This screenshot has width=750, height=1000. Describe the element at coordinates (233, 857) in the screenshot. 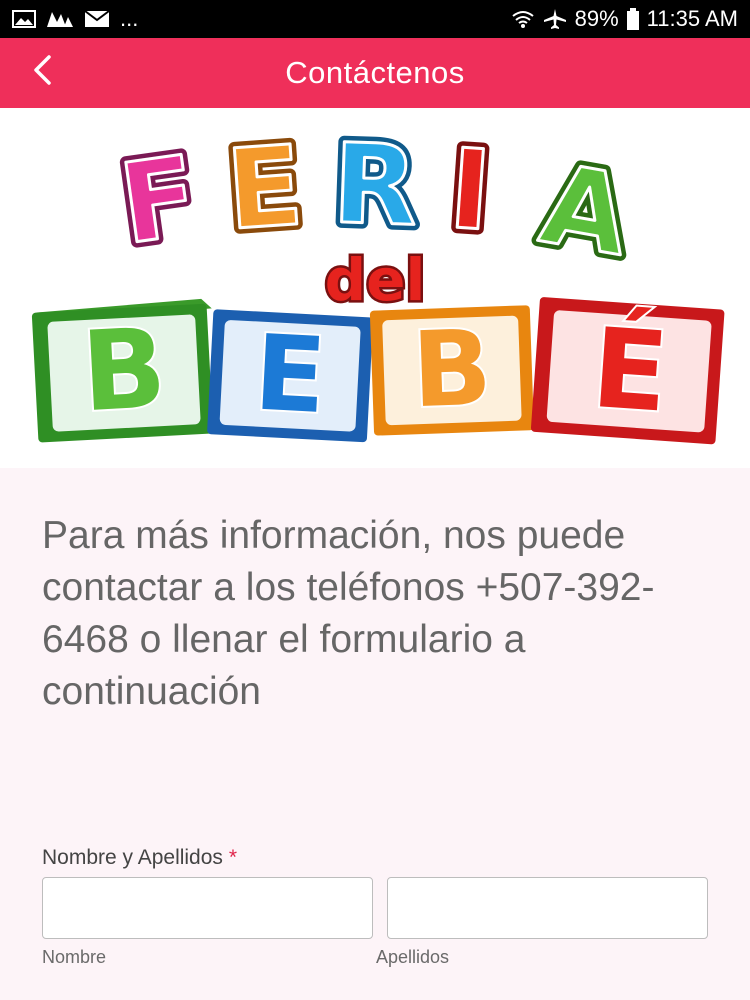

I see `required-marker: *` at that location.